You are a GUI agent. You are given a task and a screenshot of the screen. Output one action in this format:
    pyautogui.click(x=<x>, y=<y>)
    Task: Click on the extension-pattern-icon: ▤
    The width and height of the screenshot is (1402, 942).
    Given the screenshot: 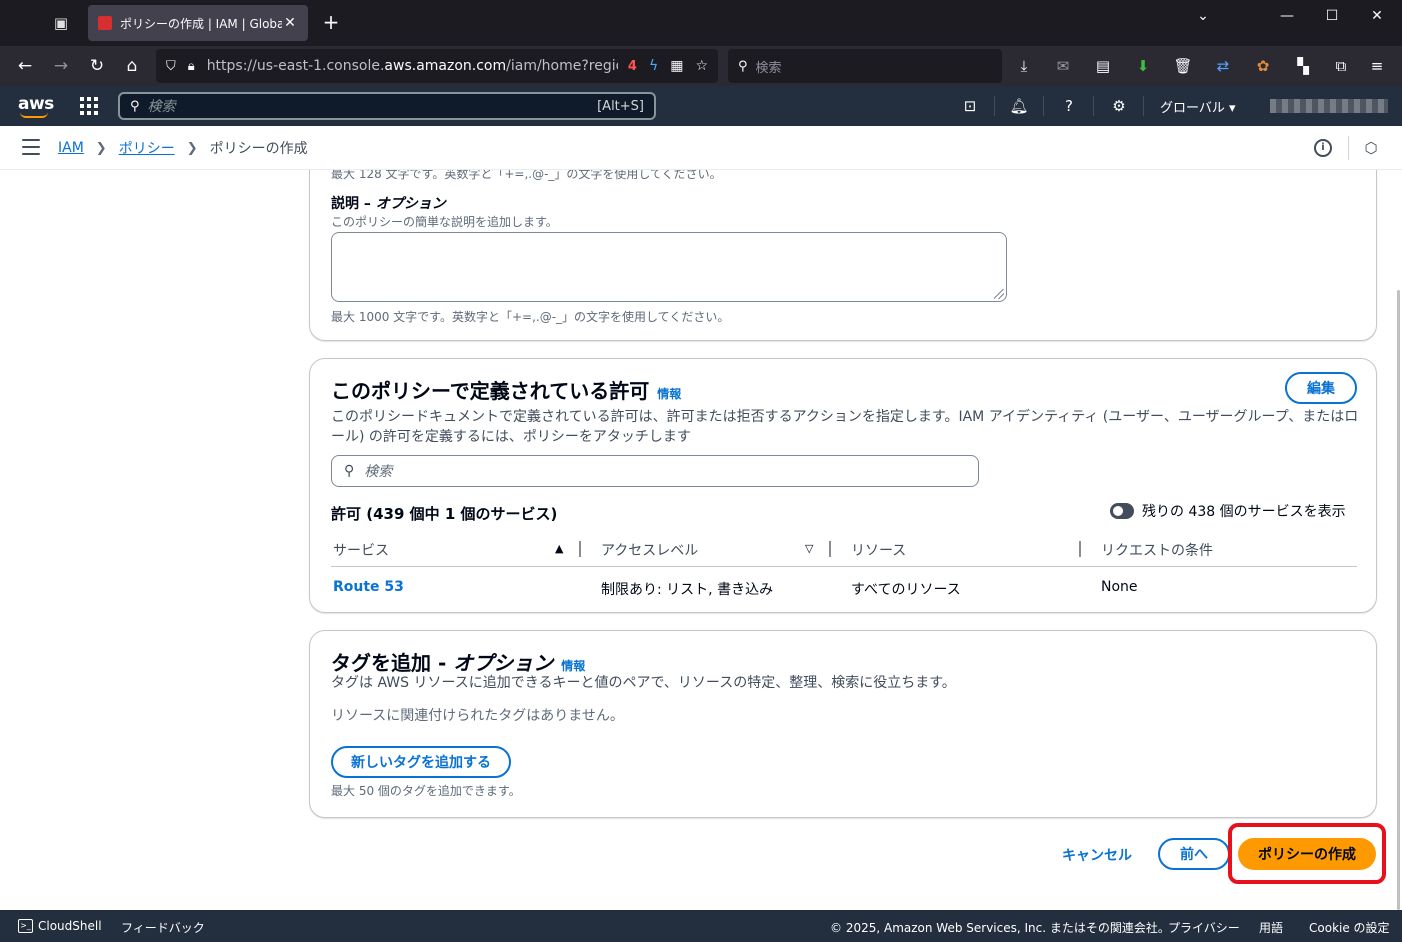 What is the action you would take?
    pyautogui.click(x=1103, y=66)
    